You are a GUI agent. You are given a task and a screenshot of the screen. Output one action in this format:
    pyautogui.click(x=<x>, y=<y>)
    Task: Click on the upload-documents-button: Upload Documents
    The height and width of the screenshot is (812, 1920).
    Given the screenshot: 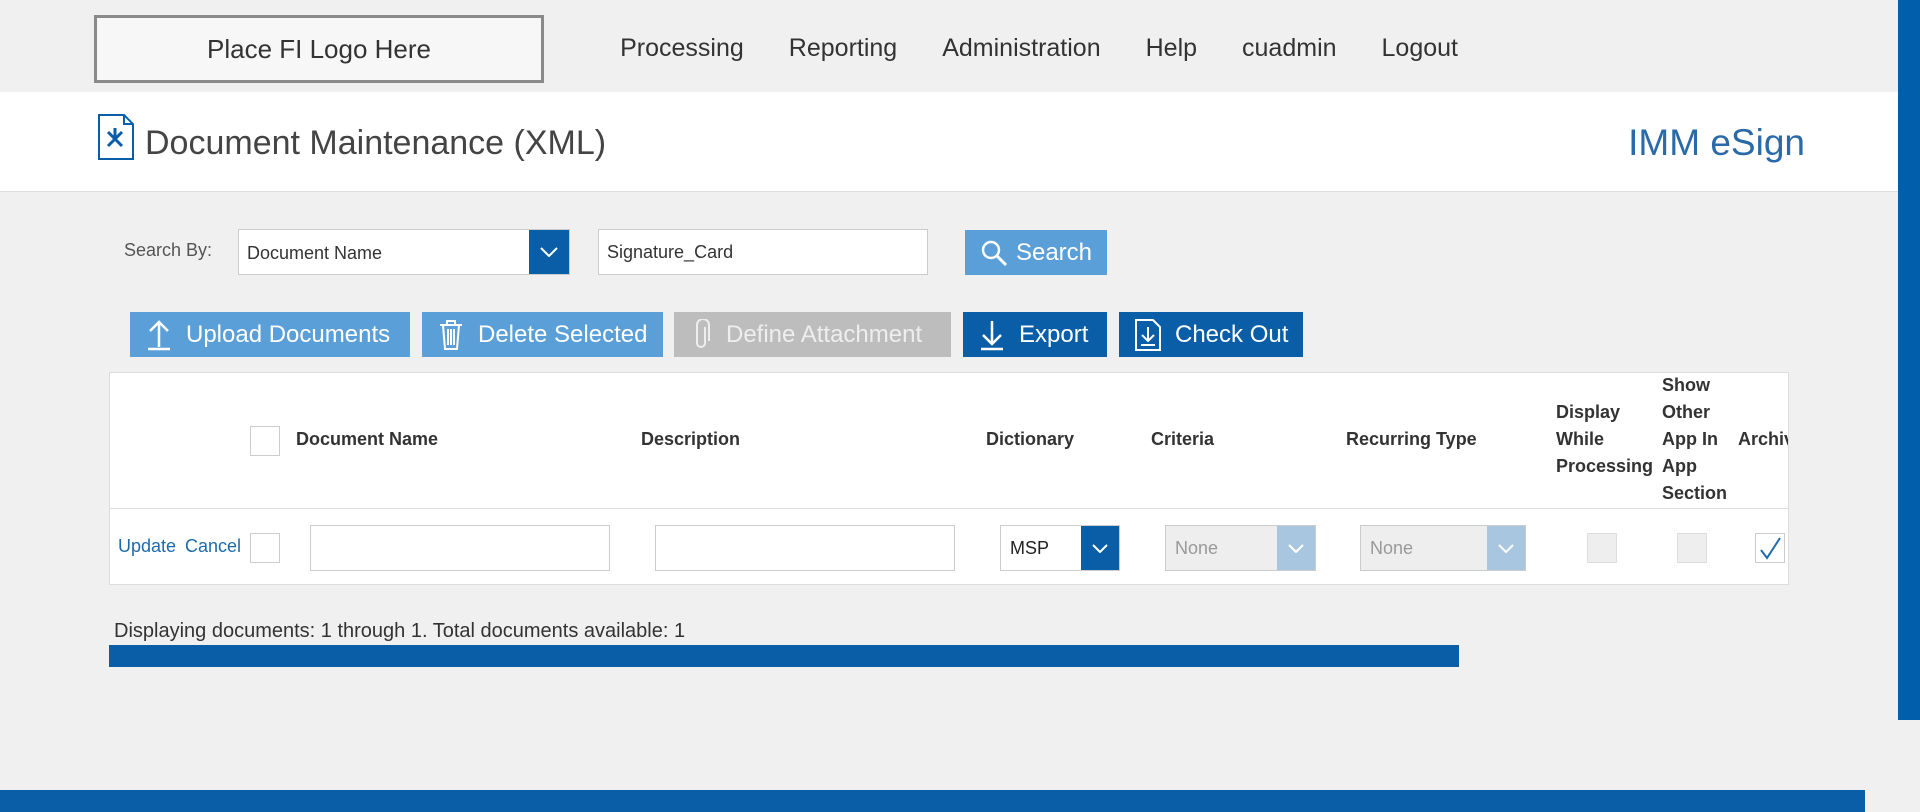 What is the action you would take?
    pyautogui.click(x=270, y=334)
    